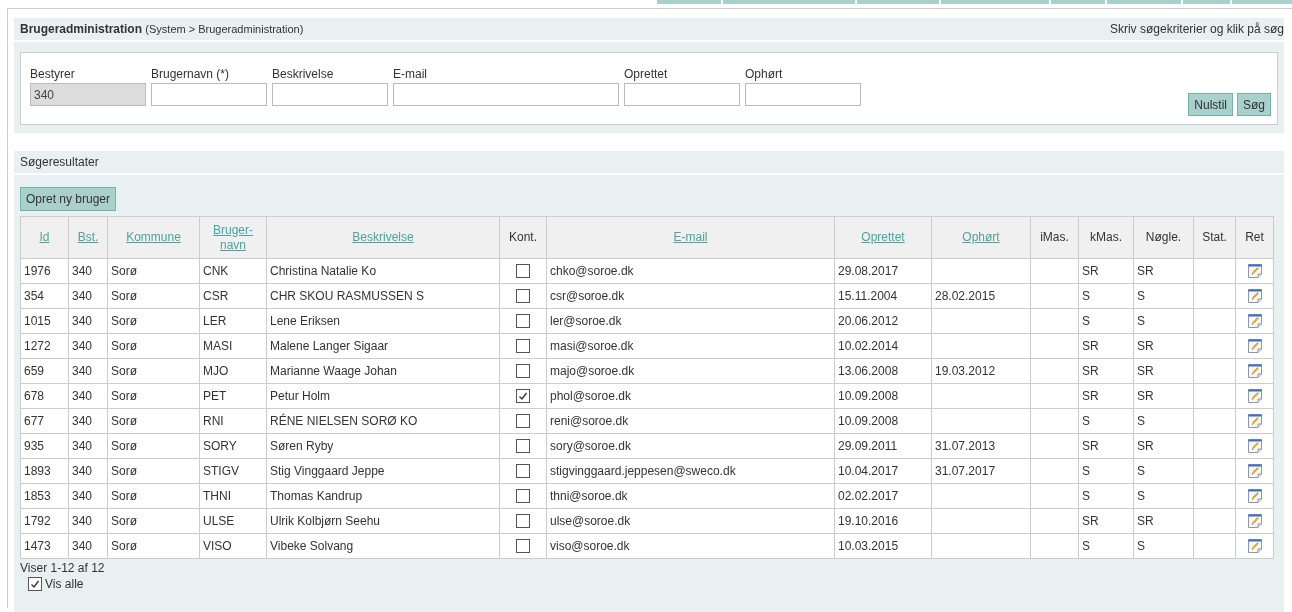  Describe the element at coordinates (224, 29) in the screenshot. I see `breadcrumb: (System > Brugeradministration)` at that location.